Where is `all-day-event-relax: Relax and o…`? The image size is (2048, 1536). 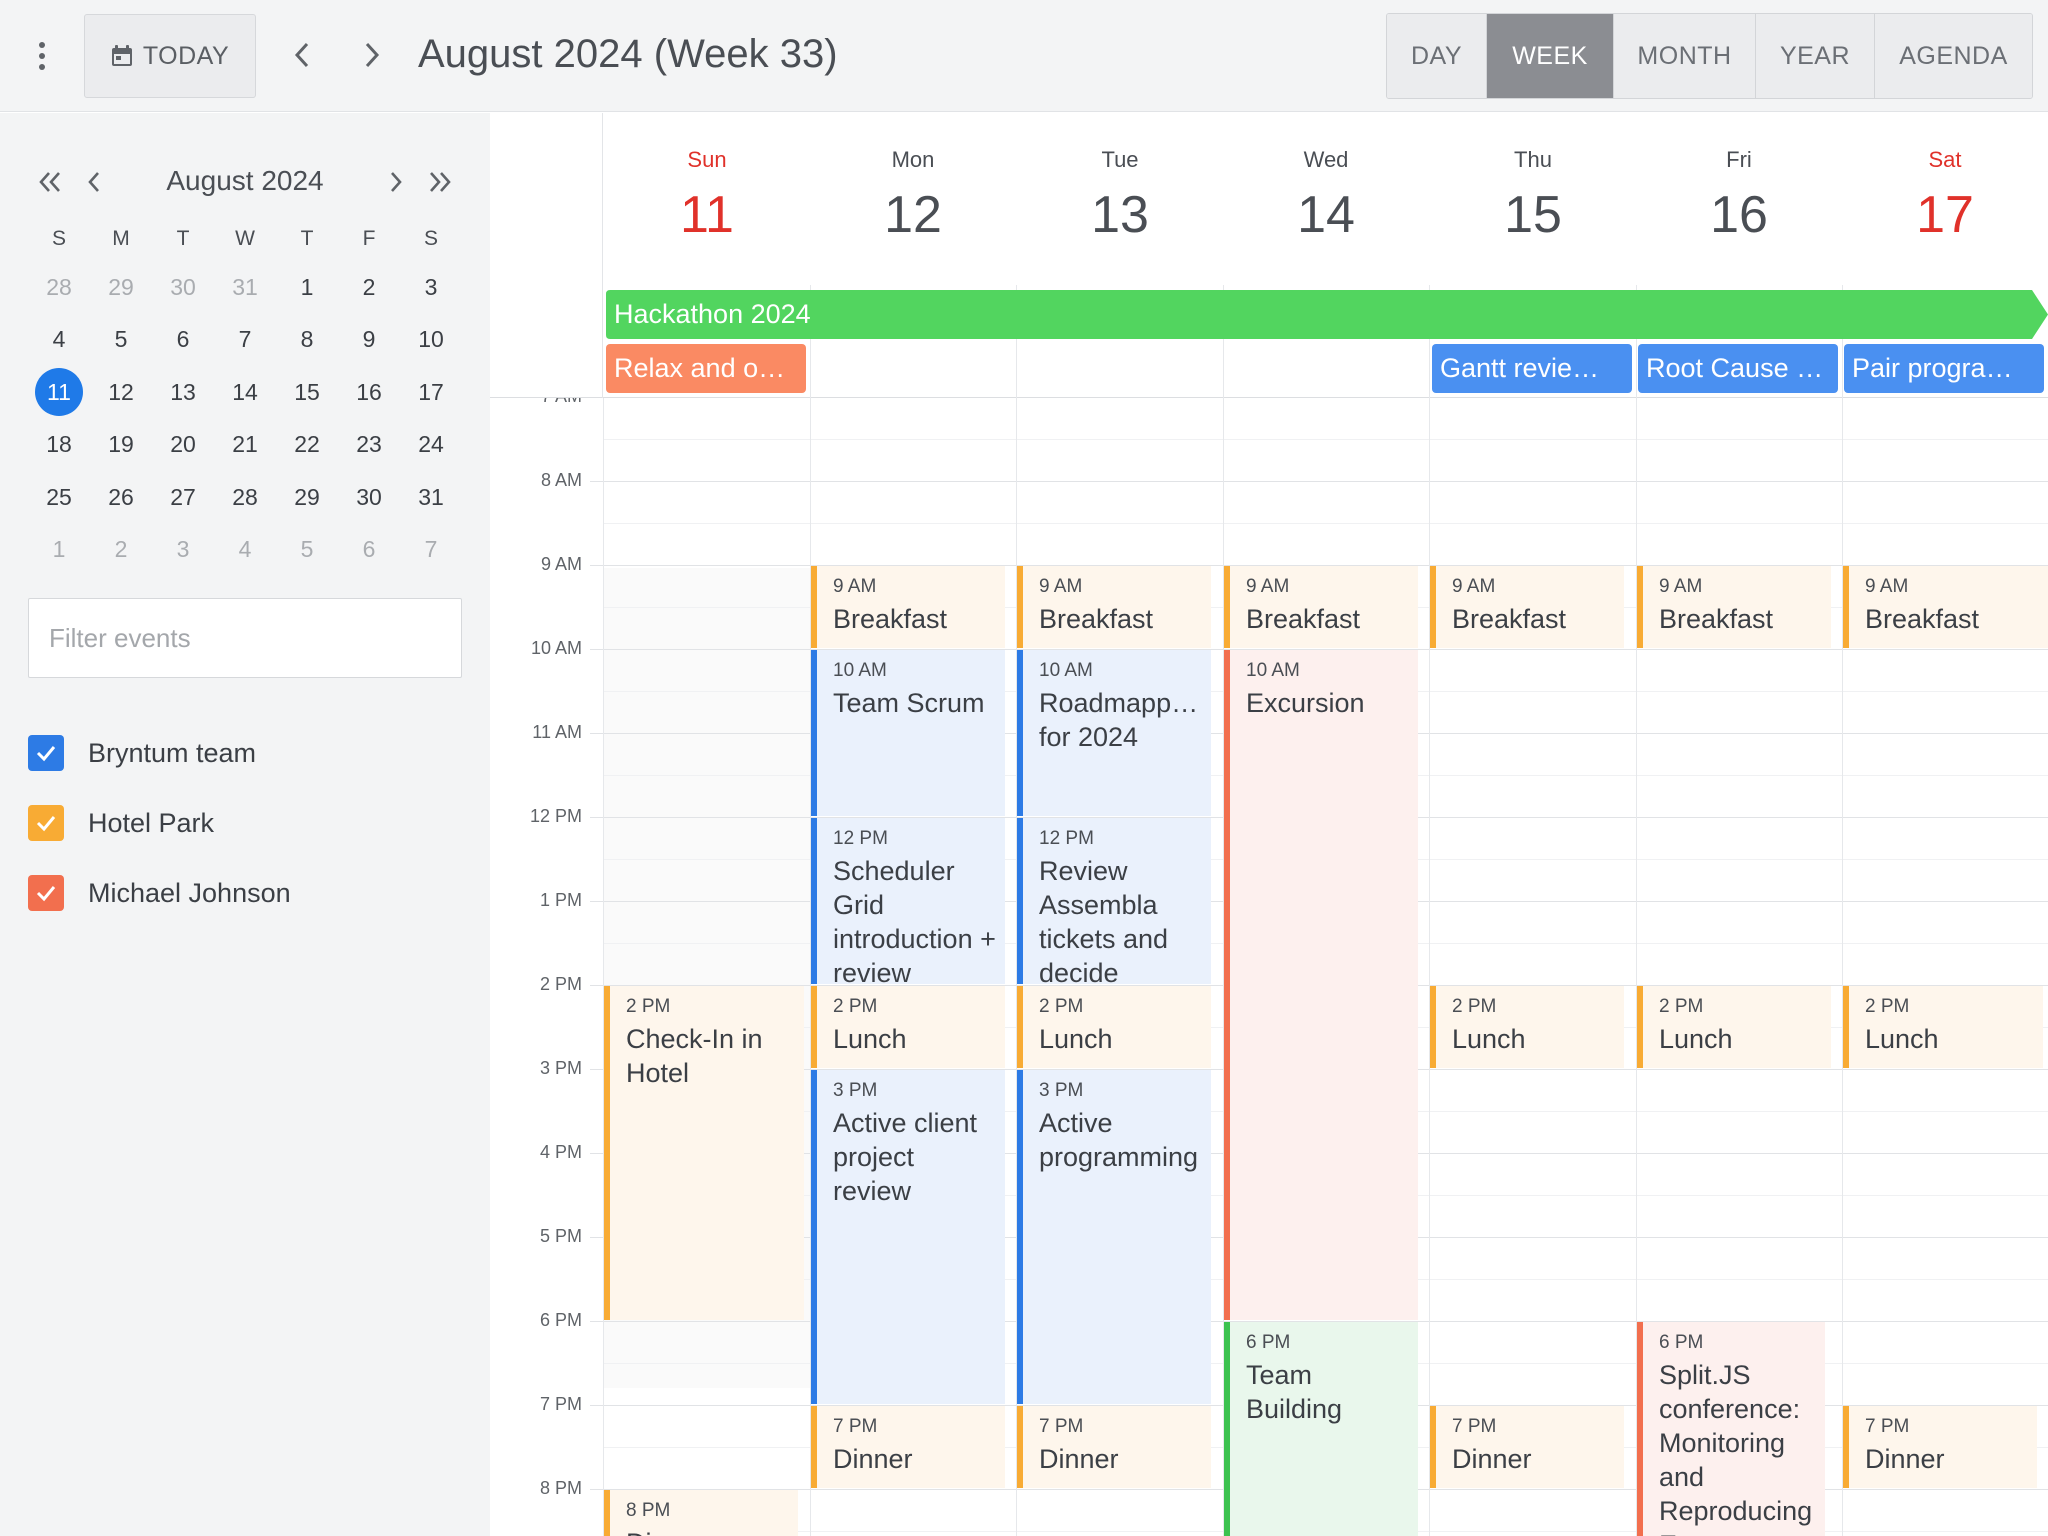
all-day-event-relax: Relax and o… is located at coordinates (706, 368).